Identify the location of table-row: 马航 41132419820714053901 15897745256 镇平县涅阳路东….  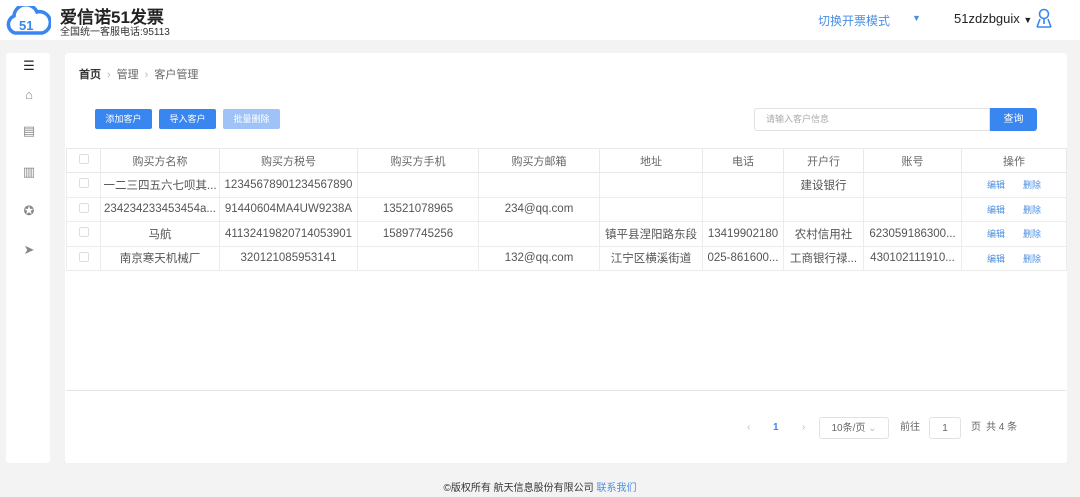
(566, 234).